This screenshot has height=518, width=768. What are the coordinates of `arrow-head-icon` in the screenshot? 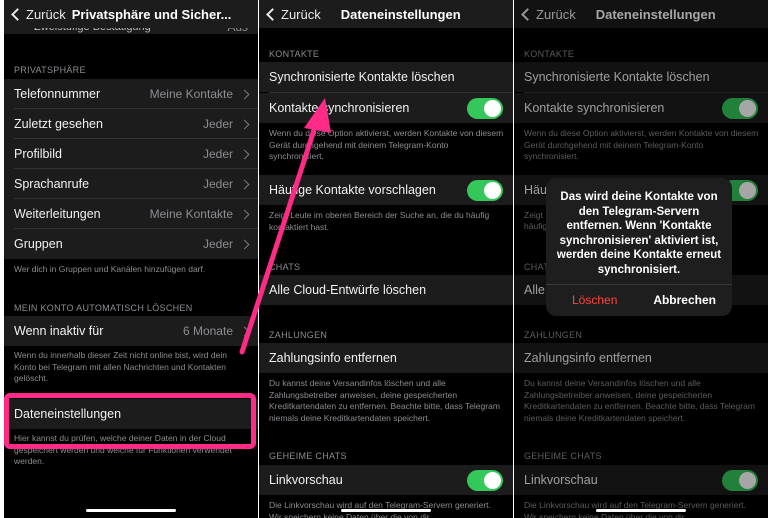 It's located at (317, 115).